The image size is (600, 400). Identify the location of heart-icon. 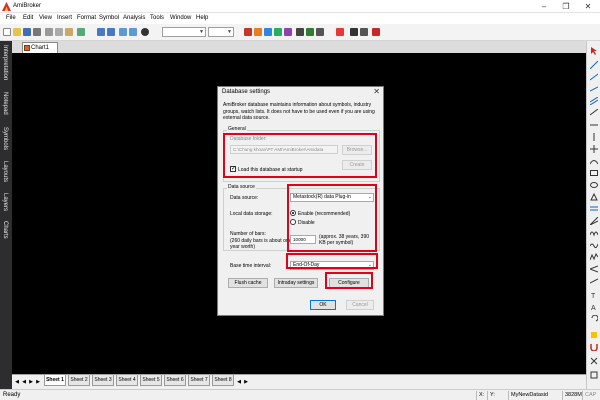
(258, 32).